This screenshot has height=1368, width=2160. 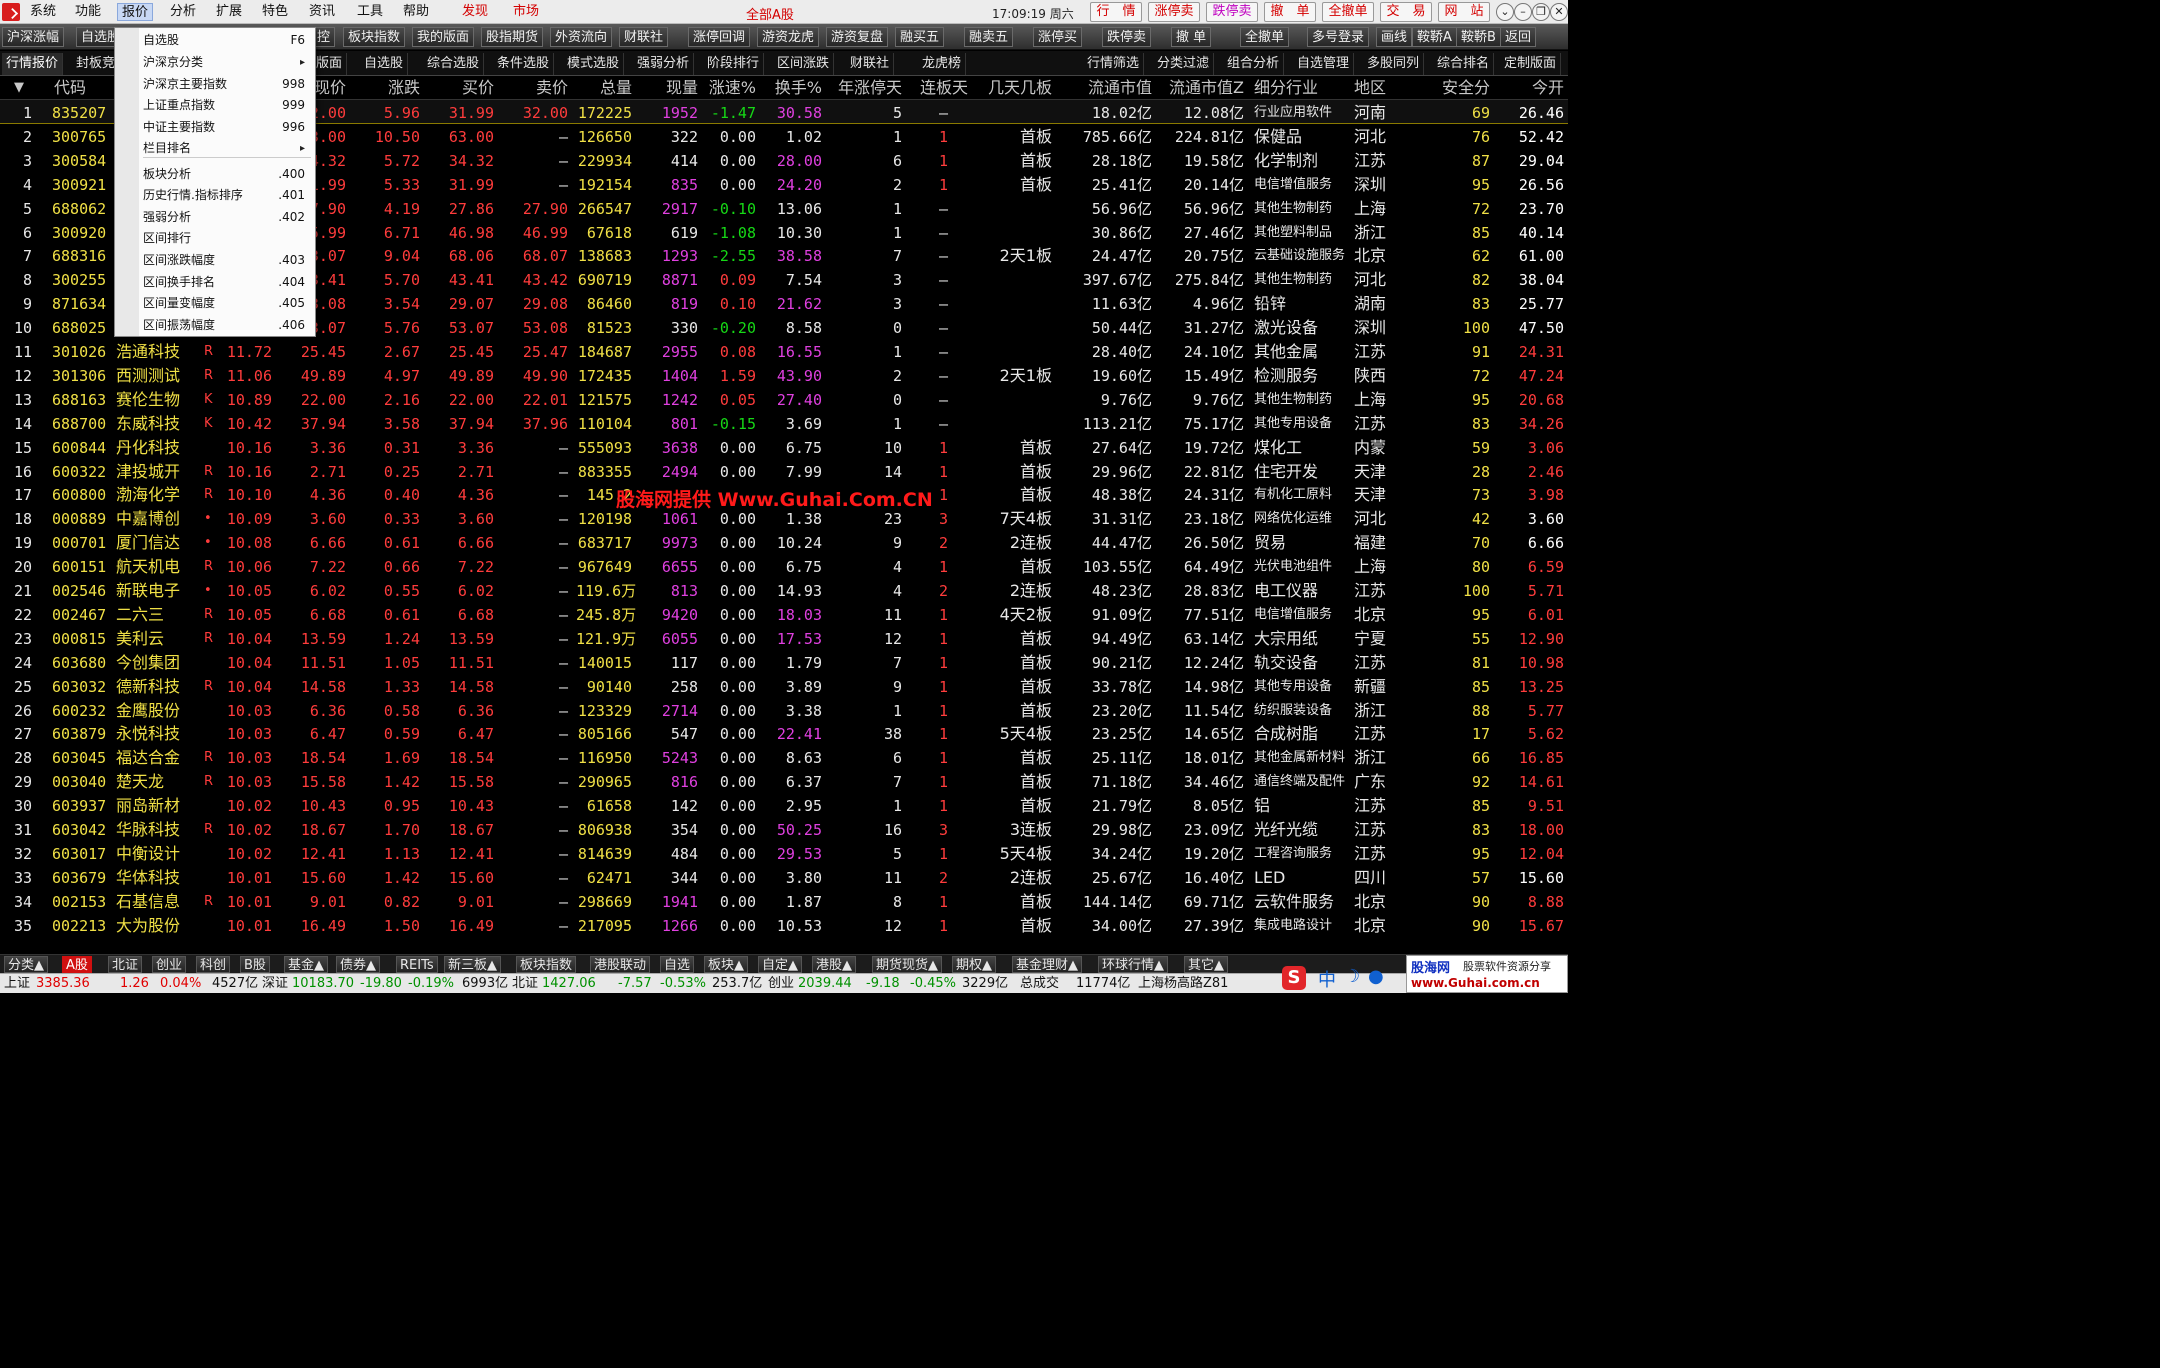 What do you see at coordinates (907, 964) in the screenshot?
I see `category-tab: 期货现货▲` at bounding box center [907, 964].